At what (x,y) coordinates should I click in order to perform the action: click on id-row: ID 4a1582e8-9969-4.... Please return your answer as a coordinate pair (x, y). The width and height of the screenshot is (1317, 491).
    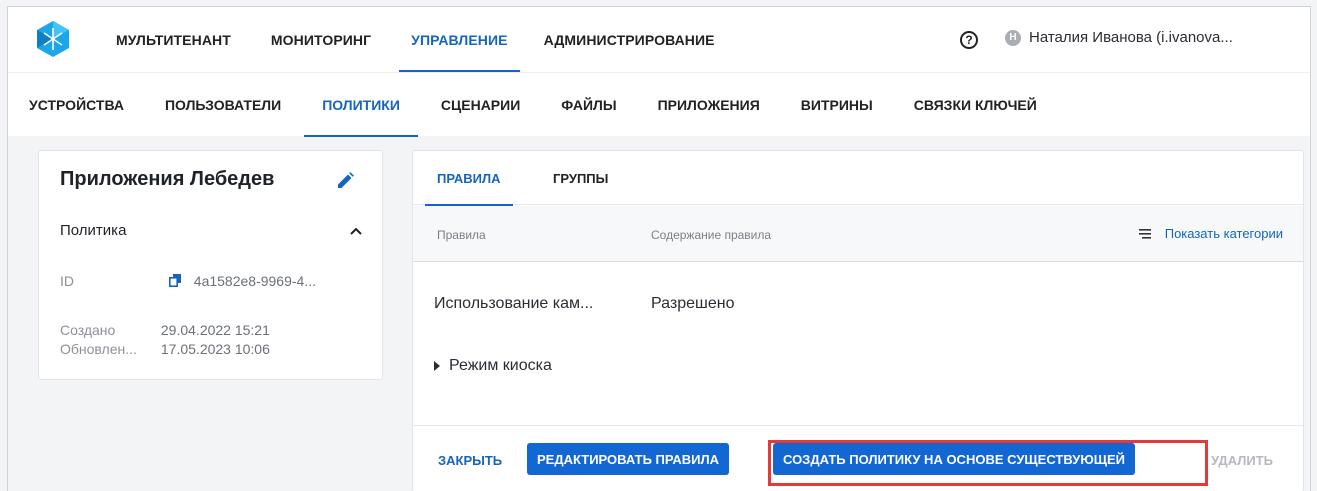
    Looking at the image, I should click on (188, 281).